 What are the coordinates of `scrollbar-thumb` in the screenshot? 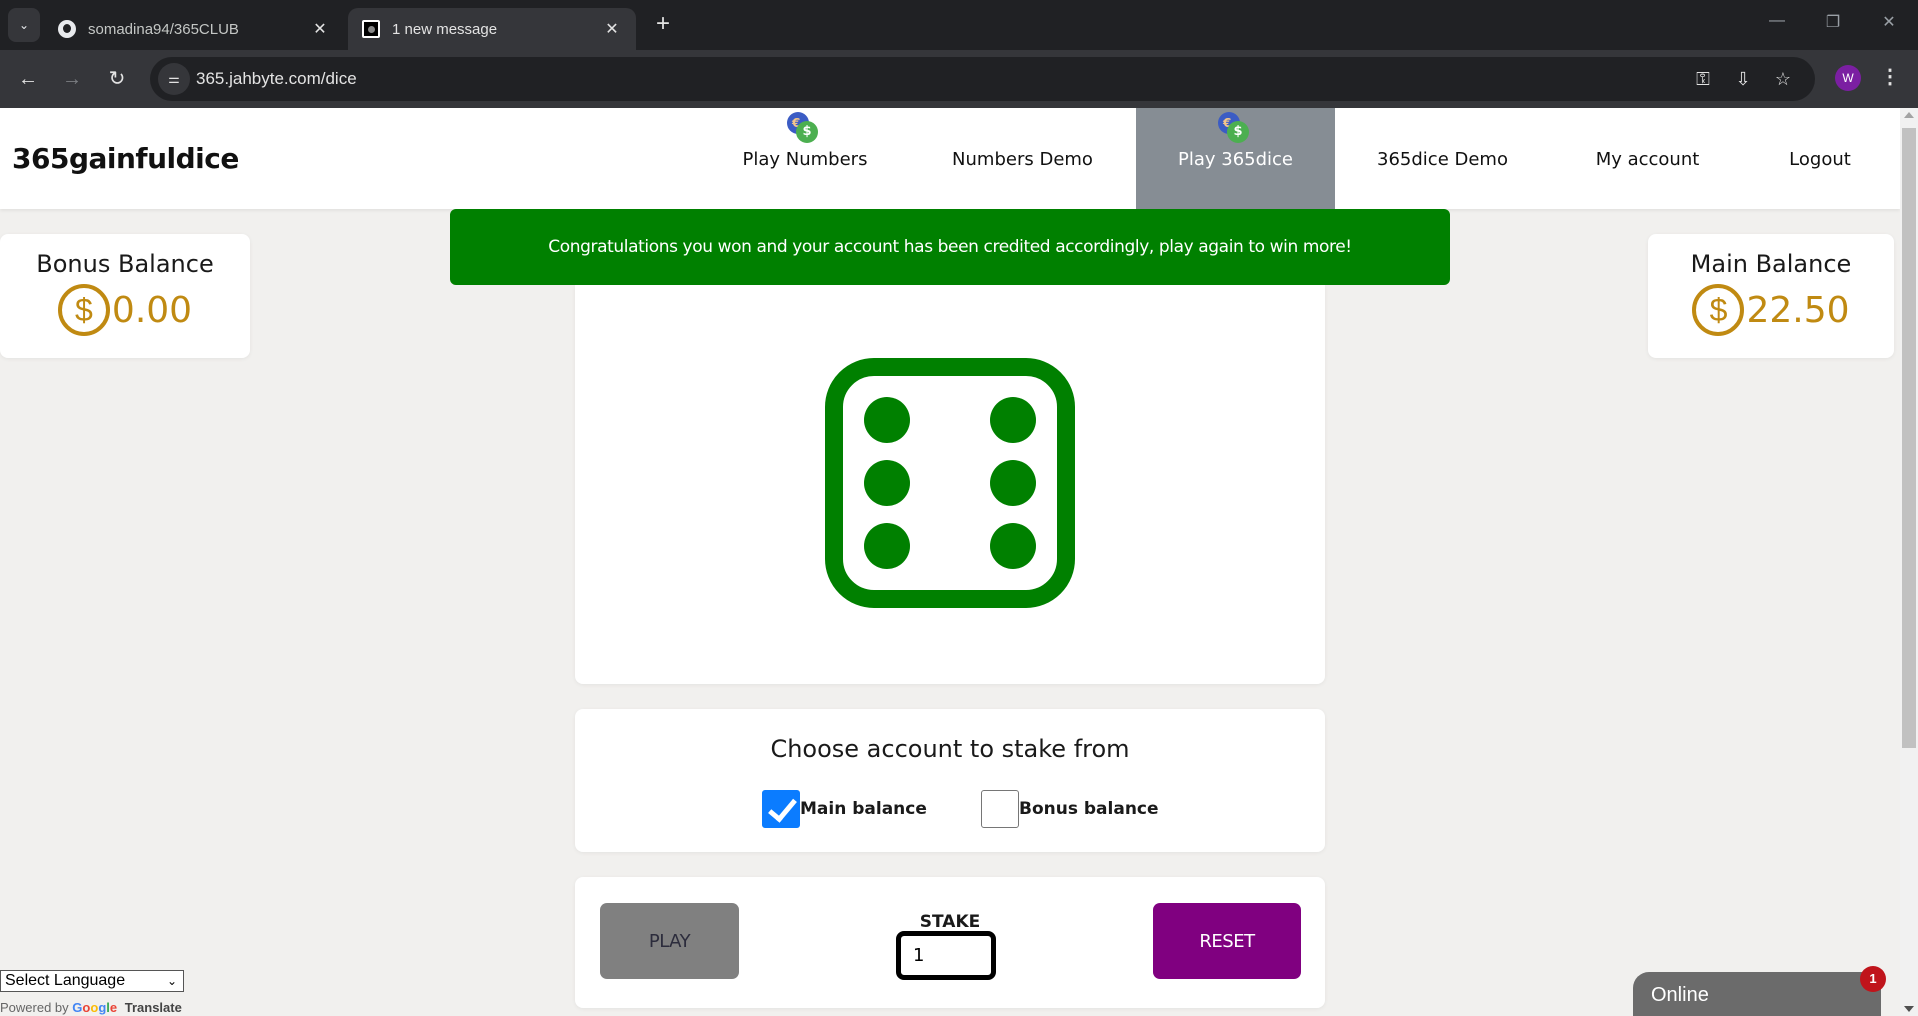 It's located at (1909, 438).